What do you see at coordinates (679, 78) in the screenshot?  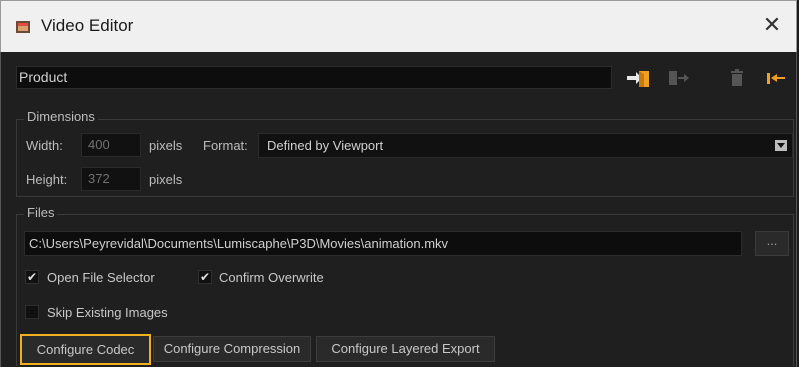 I see `export-icon` at bounding box center [679, 78].